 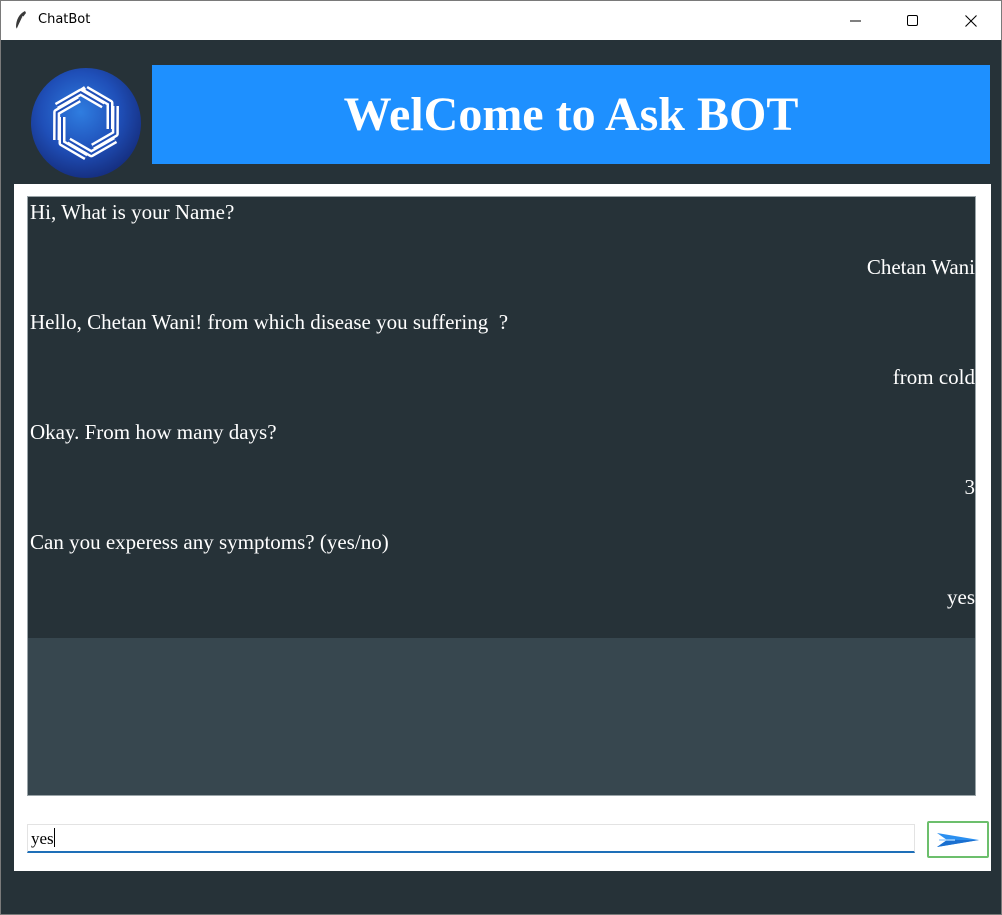 What do you see at coordinates (64, 19) in the screenshot?
I see `window-title: ChatBot` at bounding box center [64, 19].